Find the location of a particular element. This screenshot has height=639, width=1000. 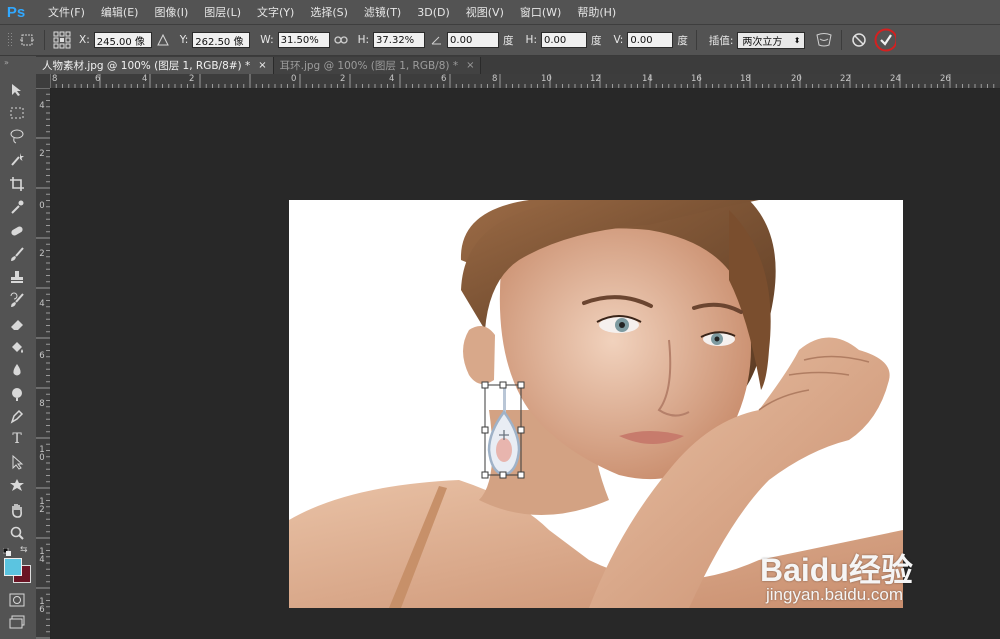

x-label: X: is located at coordinates (84, 40).